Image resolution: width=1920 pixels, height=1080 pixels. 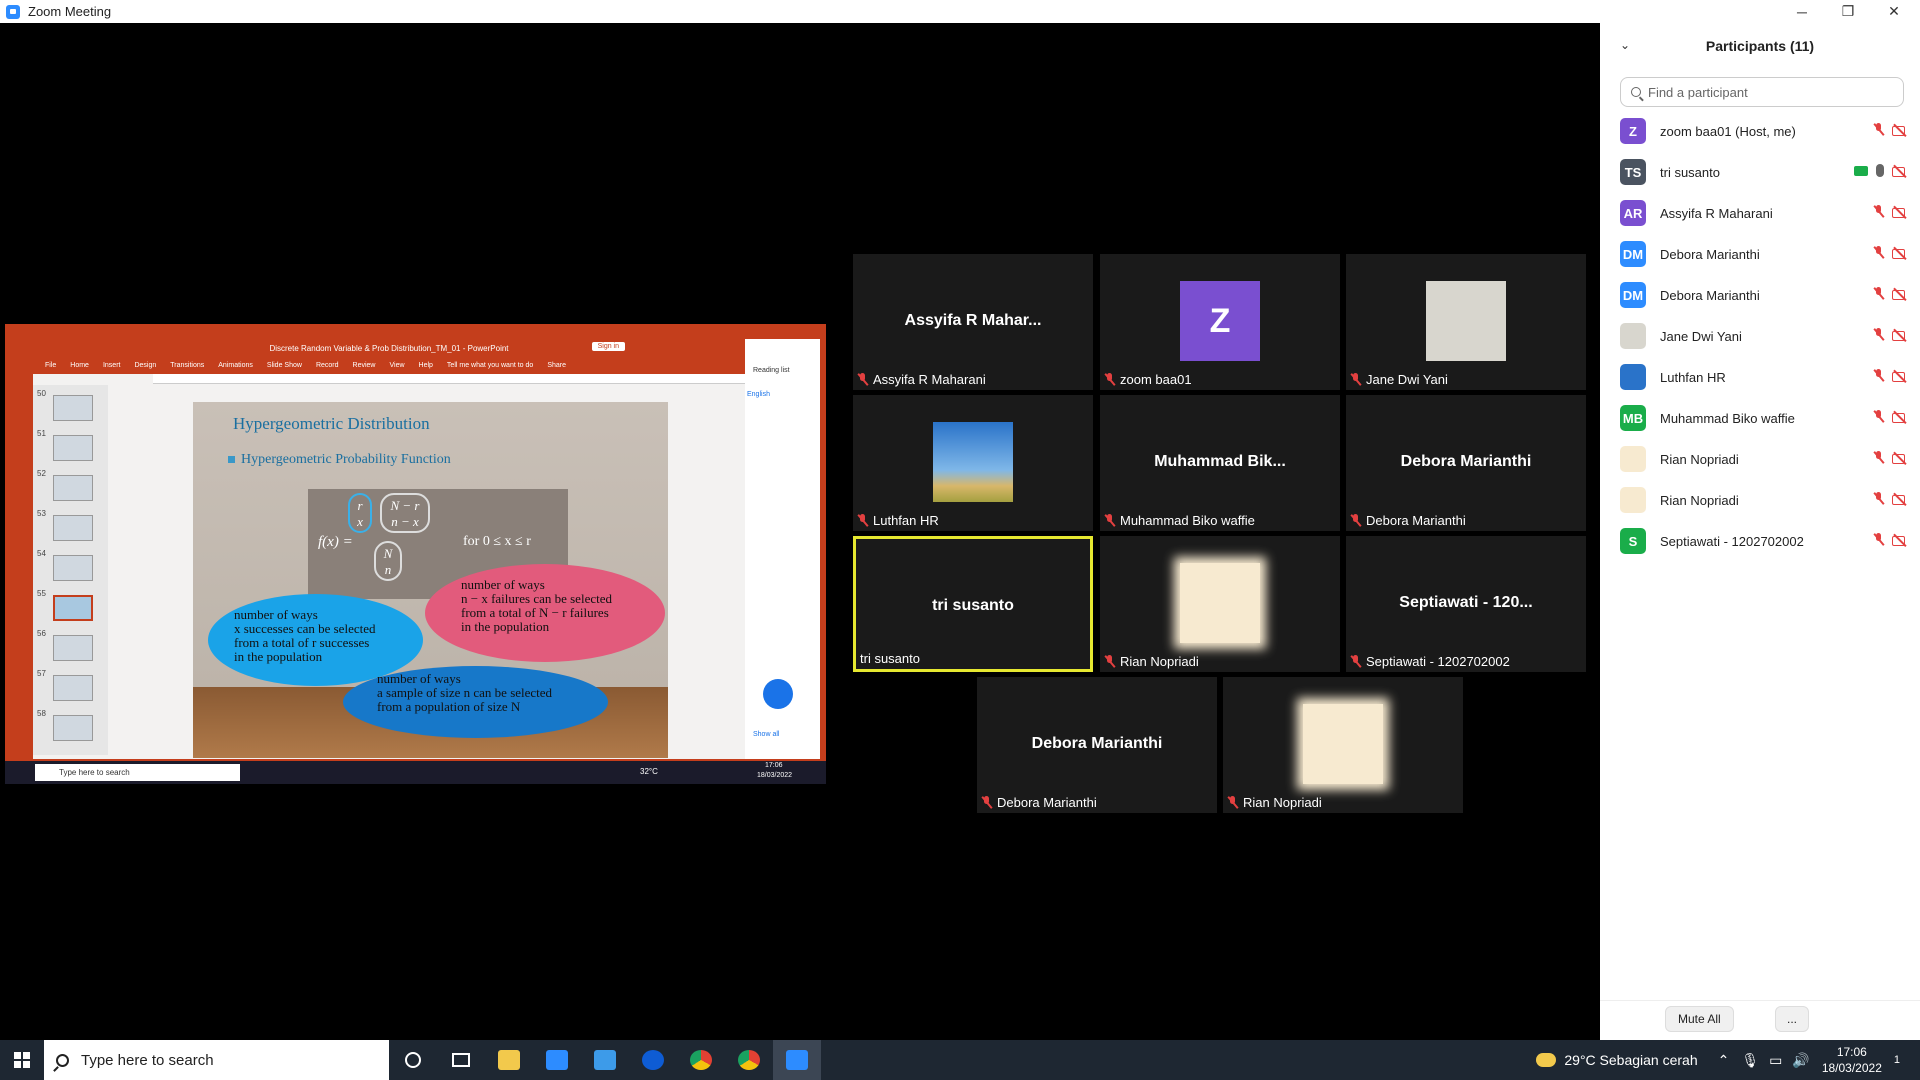 What do you see at coordinates (1765, 418) in the screenshot?
I see `participant-row: MB Muhammad Biko waffie` at bounding box center [1765, 418].